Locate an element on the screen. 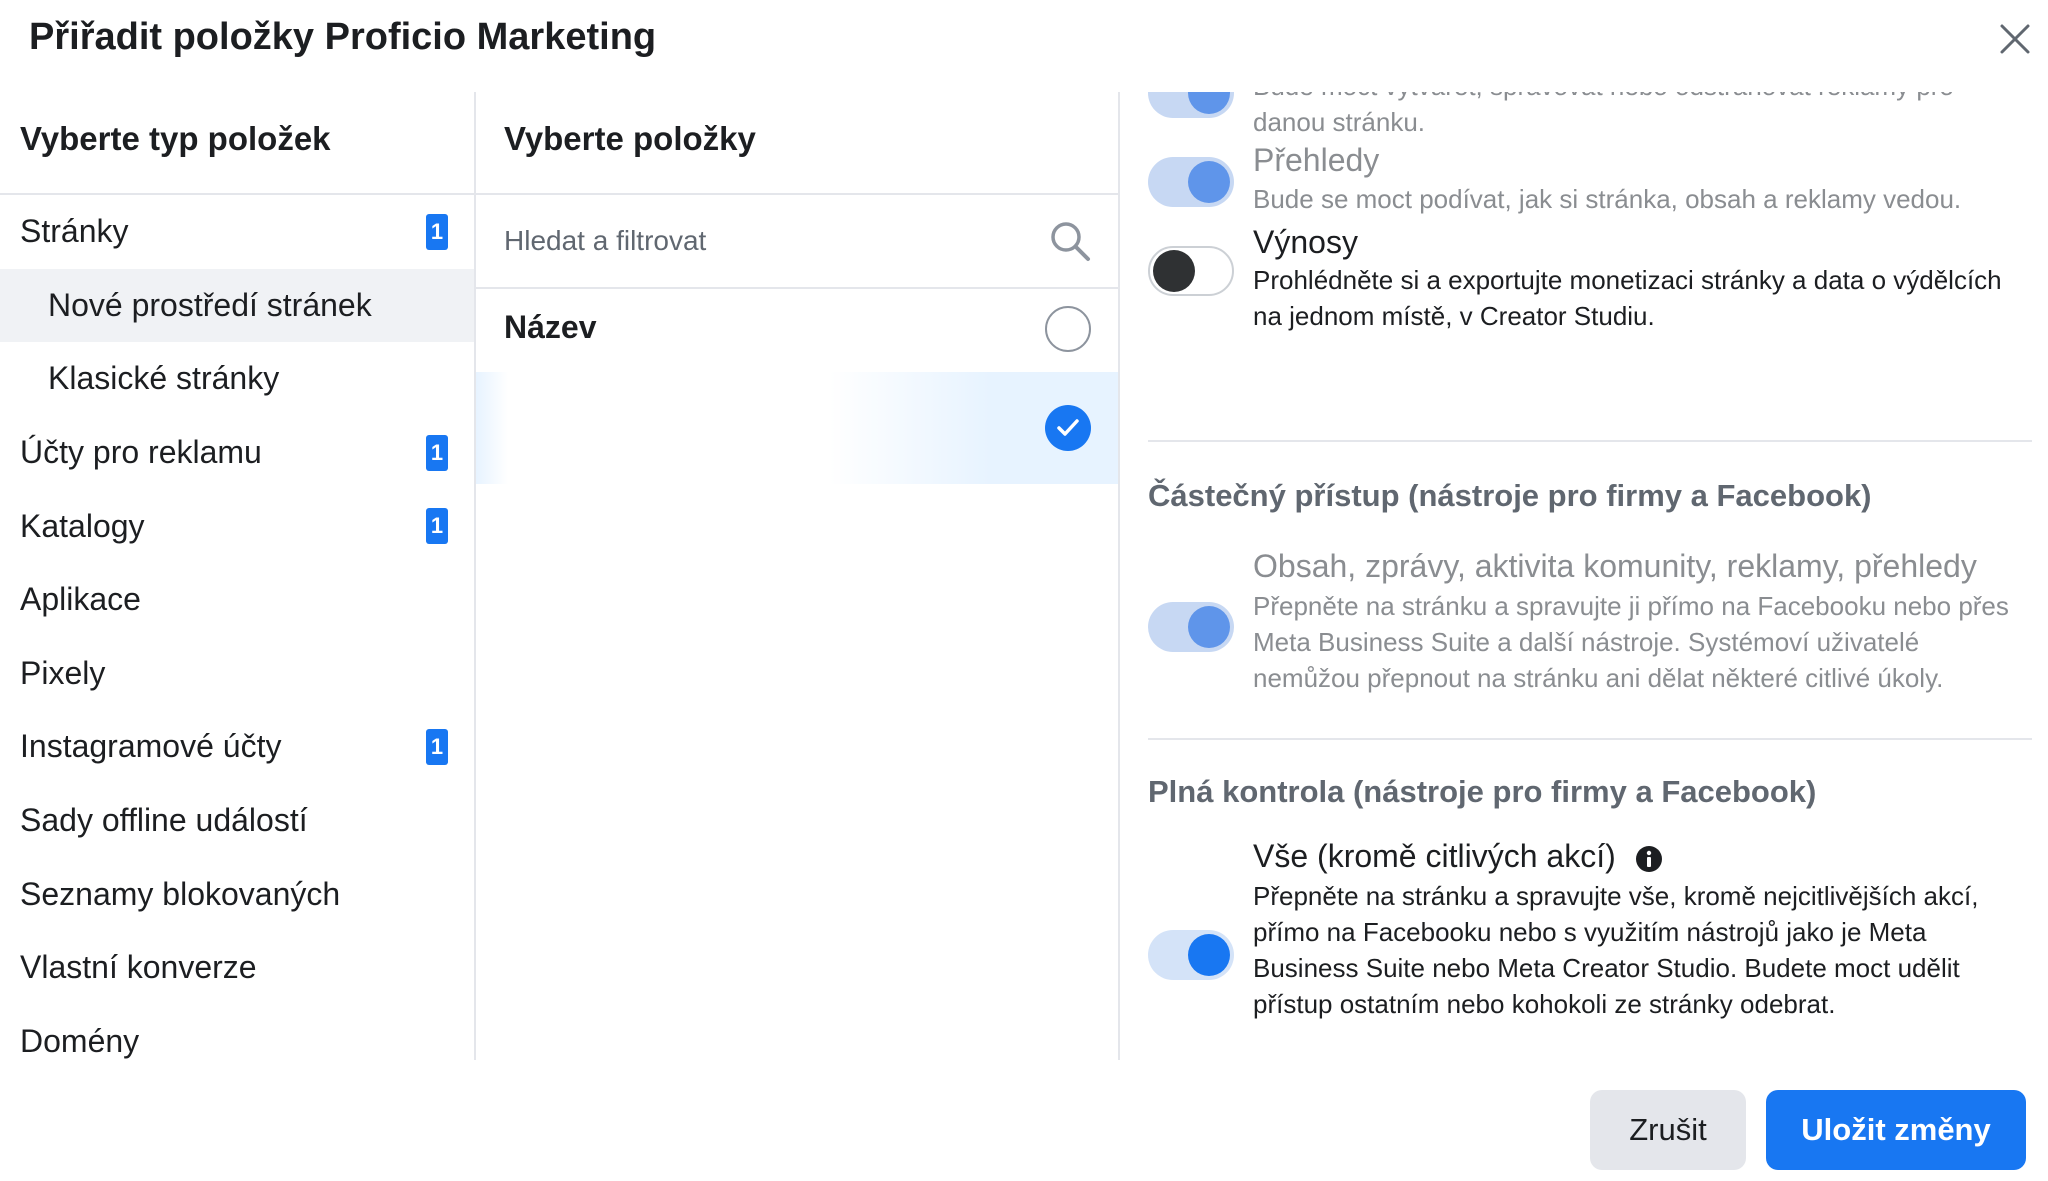 This screenshot has width=2048, height=1181. permission-title-row: Vše (kromě citlivých akcí) is located at coordinates (1458, 856).